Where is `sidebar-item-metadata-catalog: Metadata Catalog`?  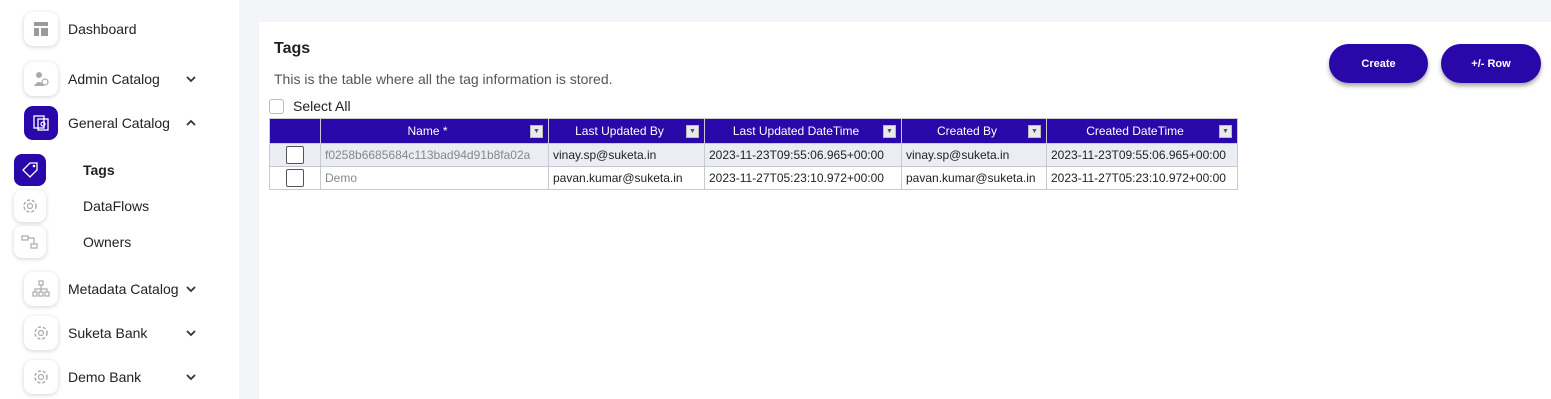
sidebar-item-metadata-catalog: Metadata Catalog is located at coordinates (110, 289).